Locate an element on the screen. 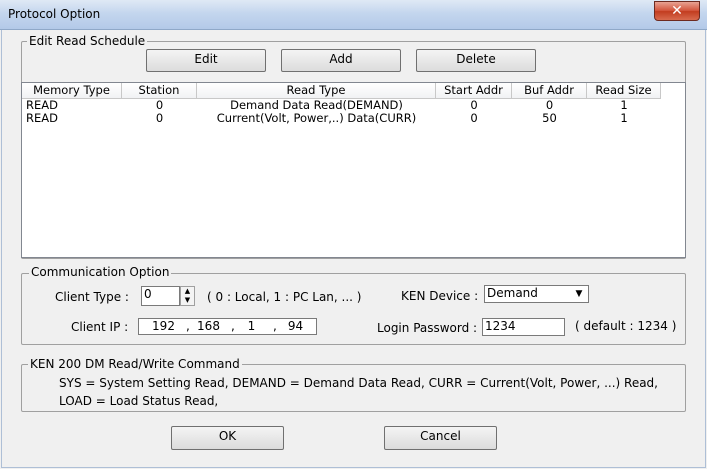  title-bar is located at coordinates (353, 15).